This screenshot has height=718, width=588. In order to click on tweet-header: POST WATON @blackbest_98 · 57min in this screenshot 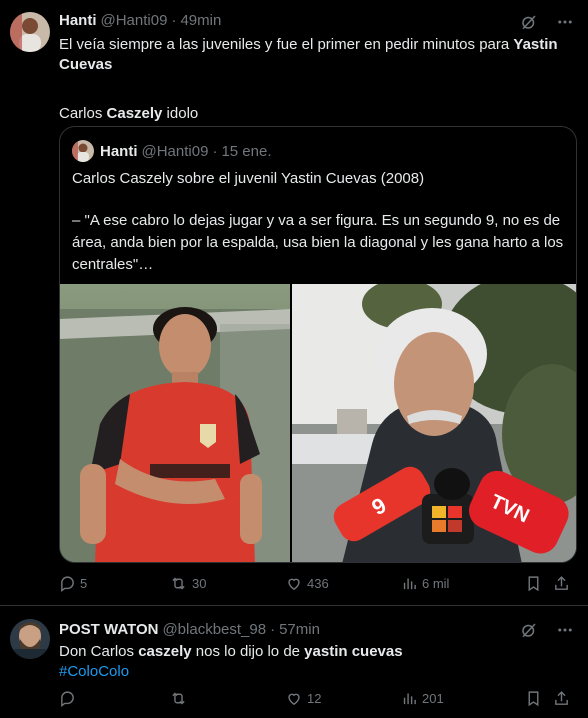, I will do `click(189, 629)`.